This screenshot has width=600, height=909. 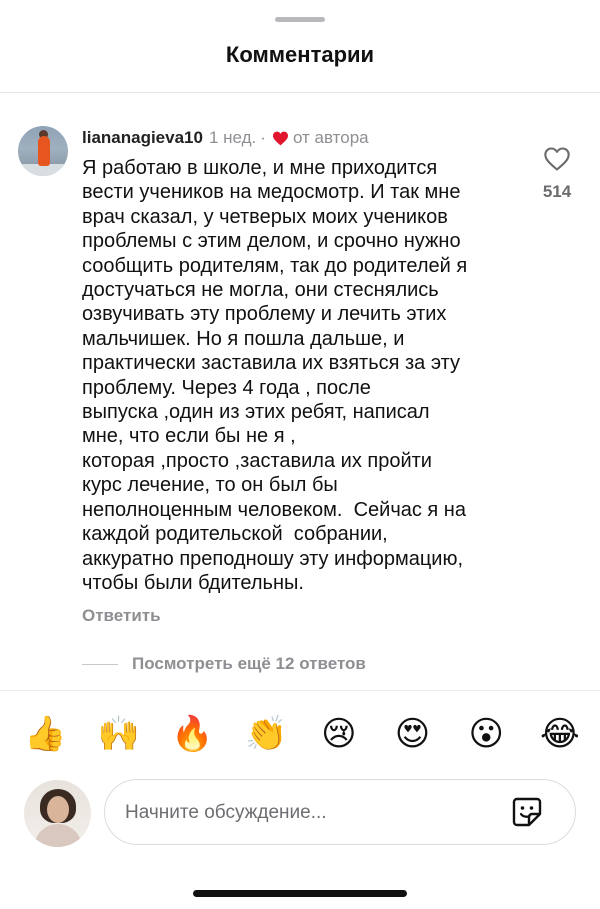 I want to click on emoji-thumbs-up: 👍, so click(x=45, y=734).